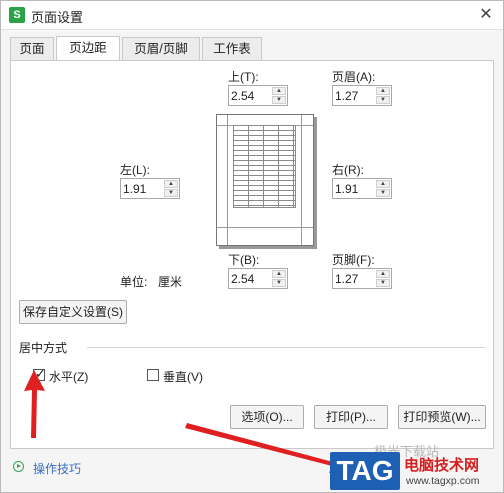 Image resolution: width=504 pixels, height=493 pixels. What do you see at coordinates (365, 471) in the screenshot?
I see `tag-logo: TAG` at bounding box center [365, 471].